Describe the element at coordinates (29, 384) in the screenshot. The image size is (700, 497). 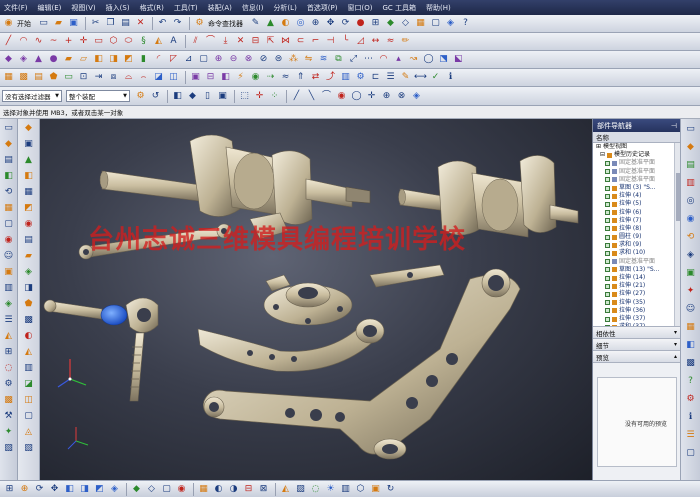
I see `tool-17-icon: ◪` at that location.